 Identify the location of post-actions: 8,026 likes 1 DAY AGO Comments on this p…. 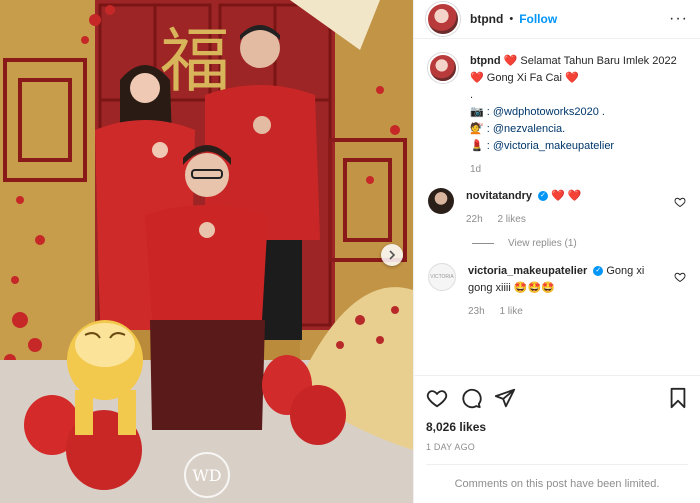
(557, 439).